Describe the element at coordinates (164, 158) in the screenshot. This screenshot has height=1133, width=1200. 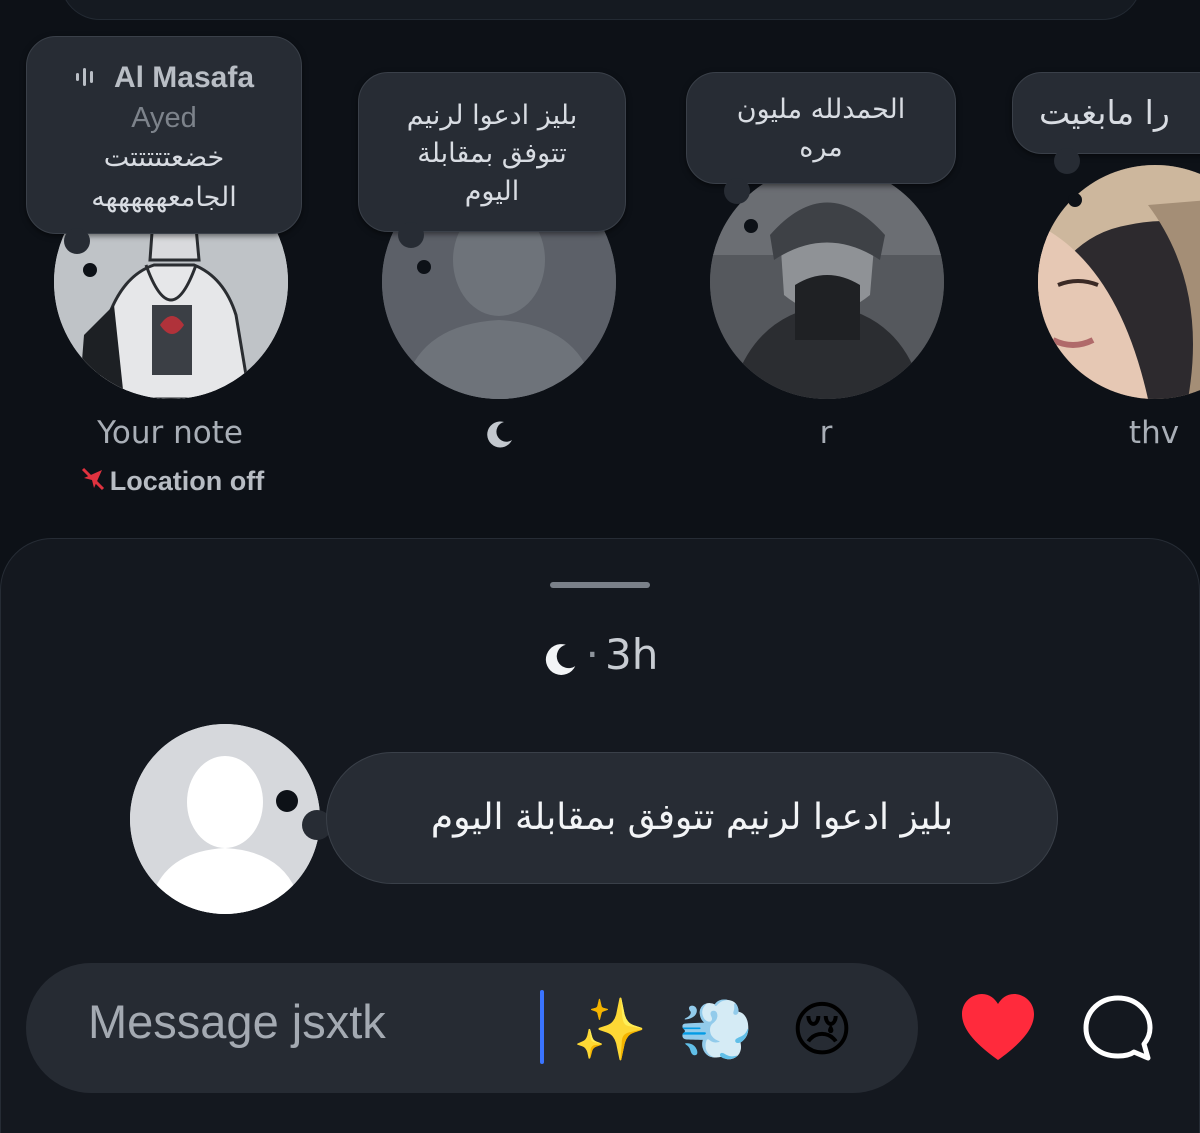
I see `note-text-line: خضعتتتتتت` at that location.